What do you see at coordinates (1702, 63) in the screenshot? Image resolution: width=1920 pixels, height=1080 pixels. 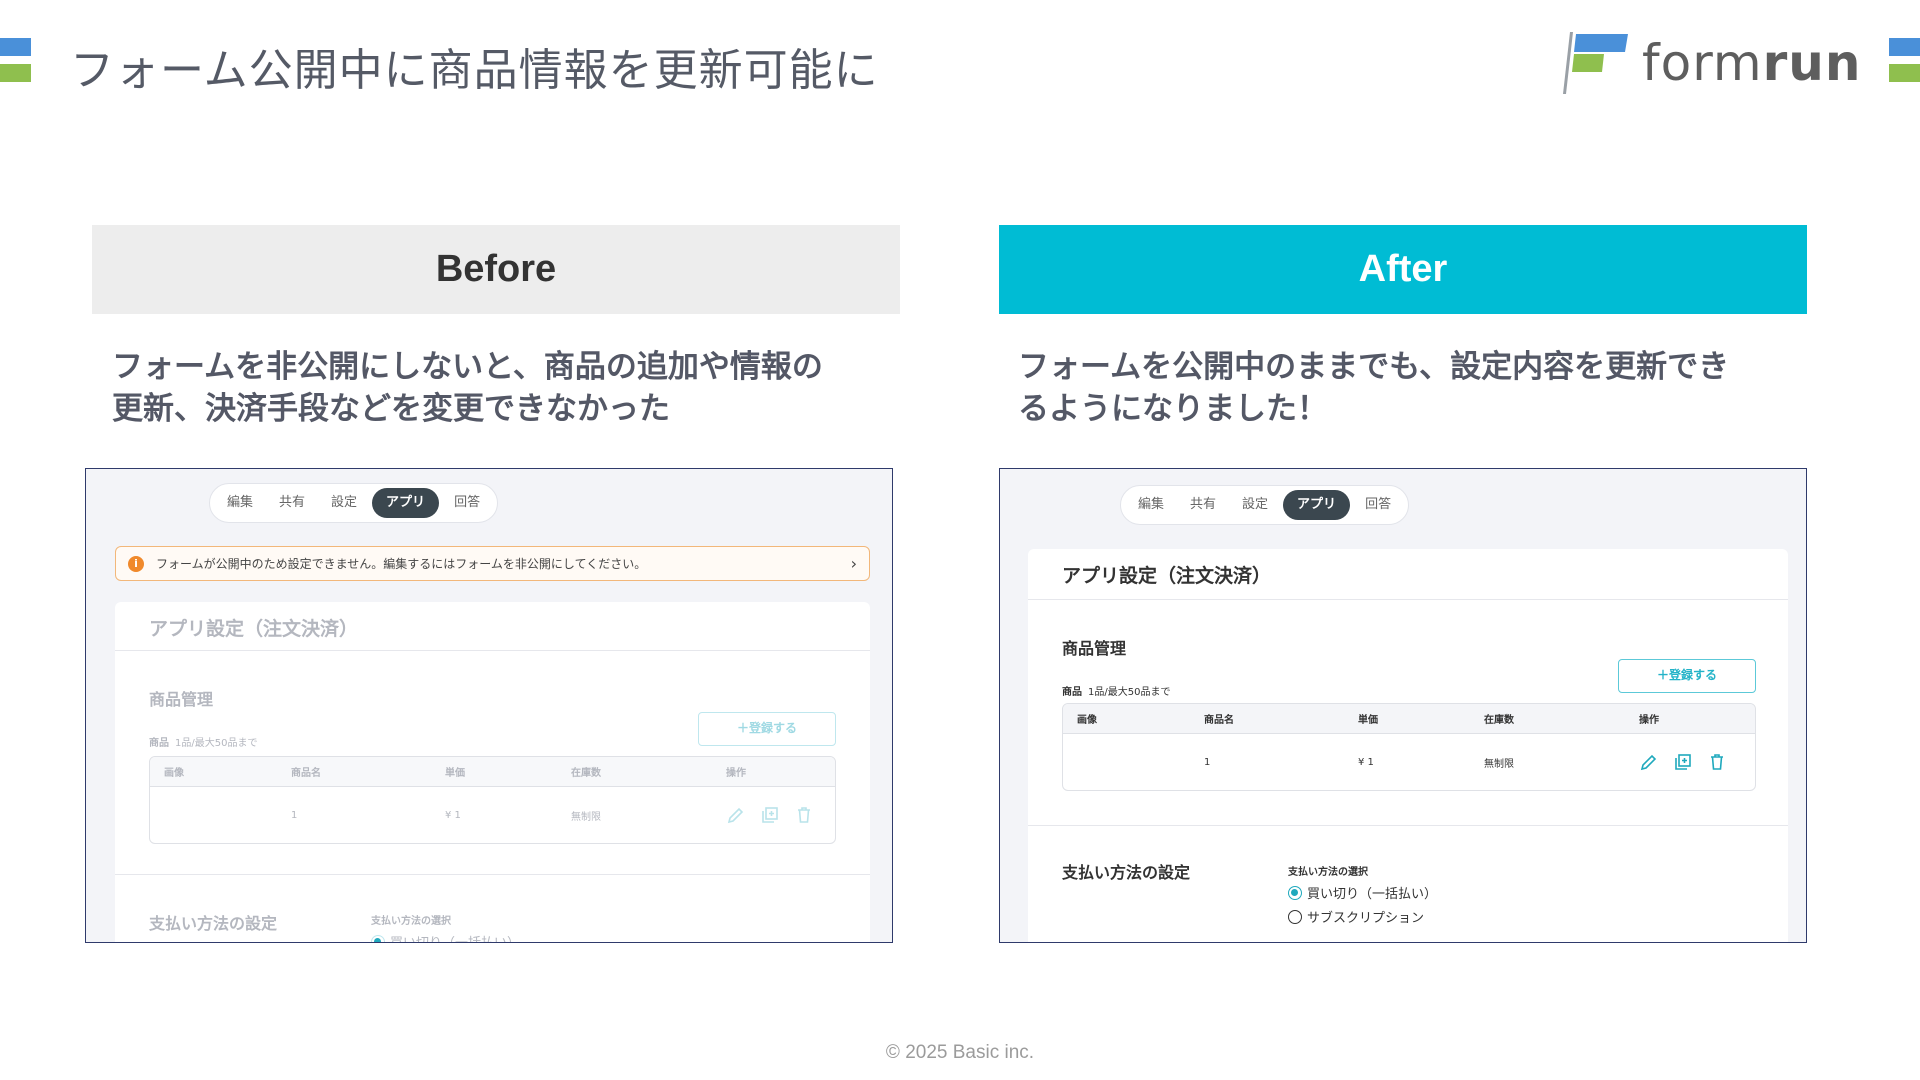 I see `logo-text-light: form` at bounding box center [1702, 63].